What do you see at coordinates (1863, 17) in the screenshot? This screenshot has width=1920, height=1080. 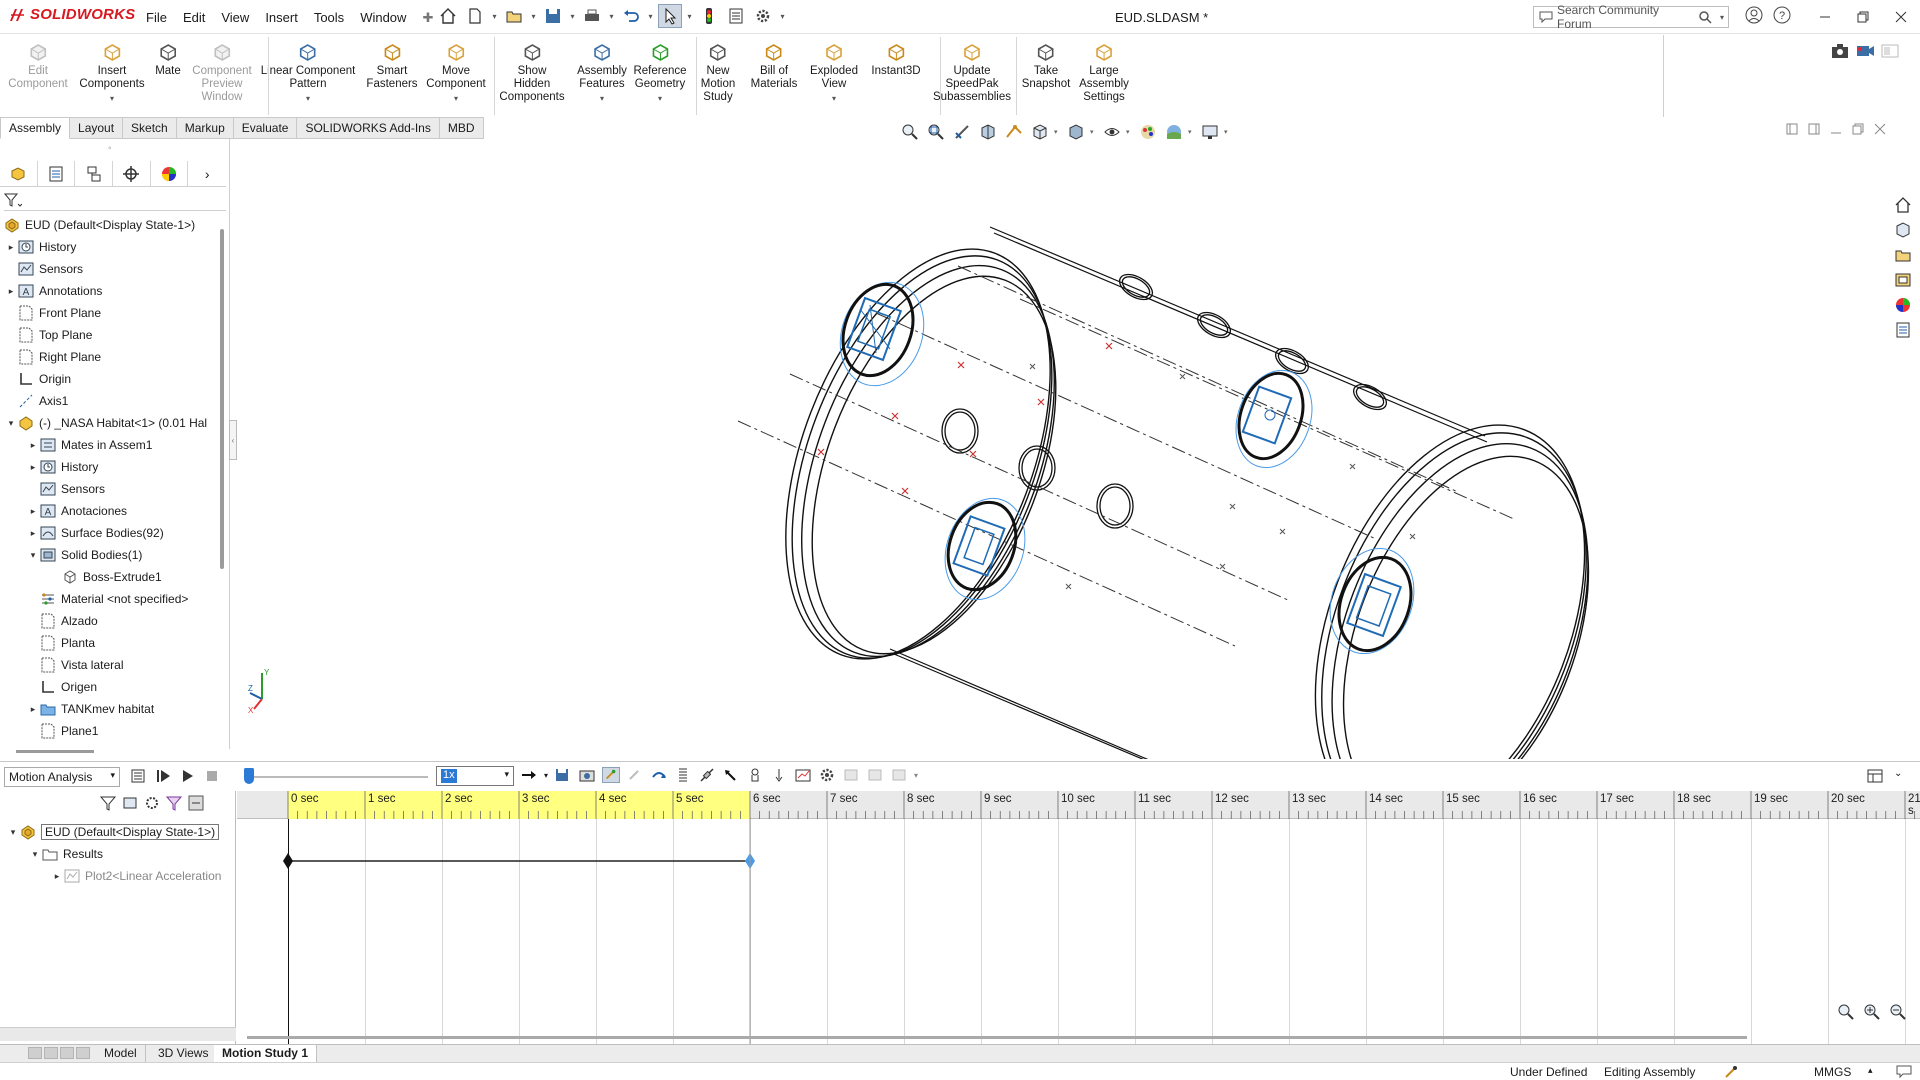 I see `restore-icon` at bounding box center [1863, 17].